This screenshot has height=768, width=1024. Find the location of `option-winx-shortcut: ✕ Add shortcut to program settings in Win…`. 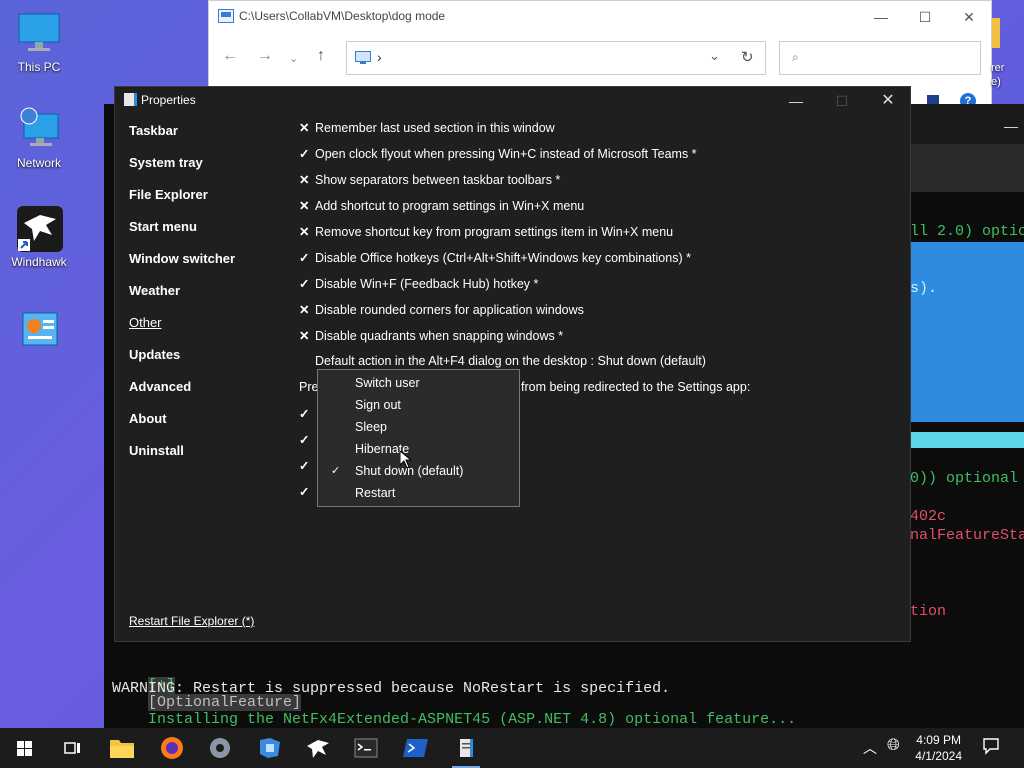

option-winx-shortcut: ✕ Add shortcut to program settings in Win… is located at coordinates (441, 205).